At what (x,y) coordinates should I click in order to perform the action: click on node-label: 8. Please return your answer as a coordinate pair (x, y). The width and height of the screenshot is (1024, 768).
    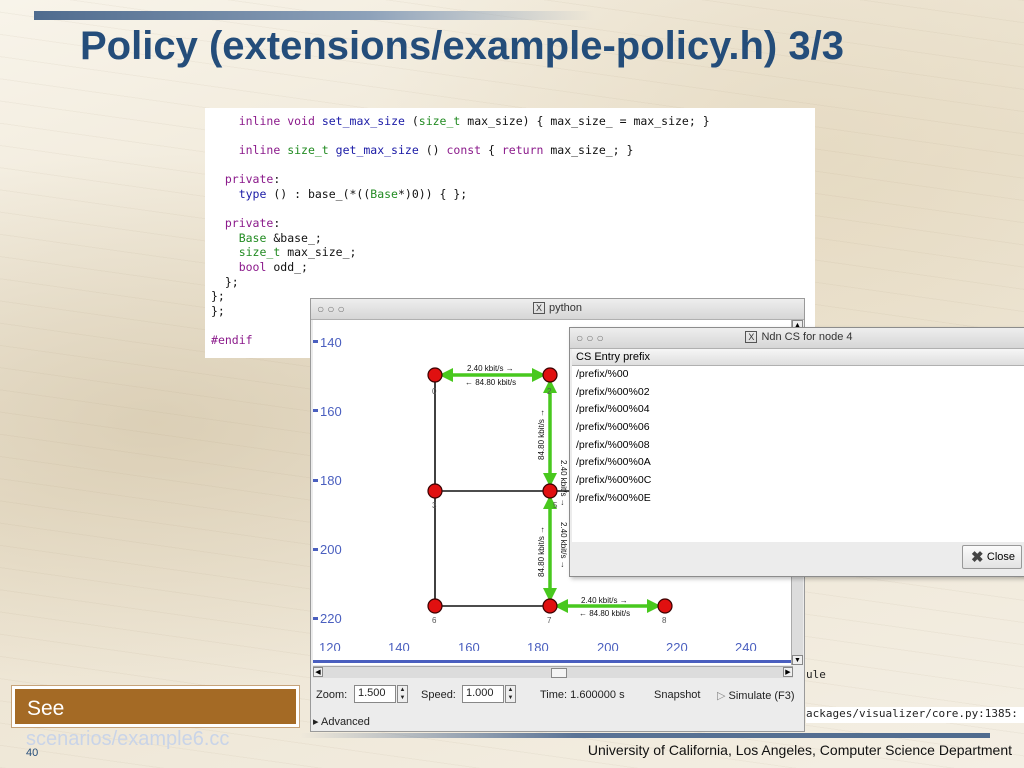
    Looking at the image, I should click on (664, 620).